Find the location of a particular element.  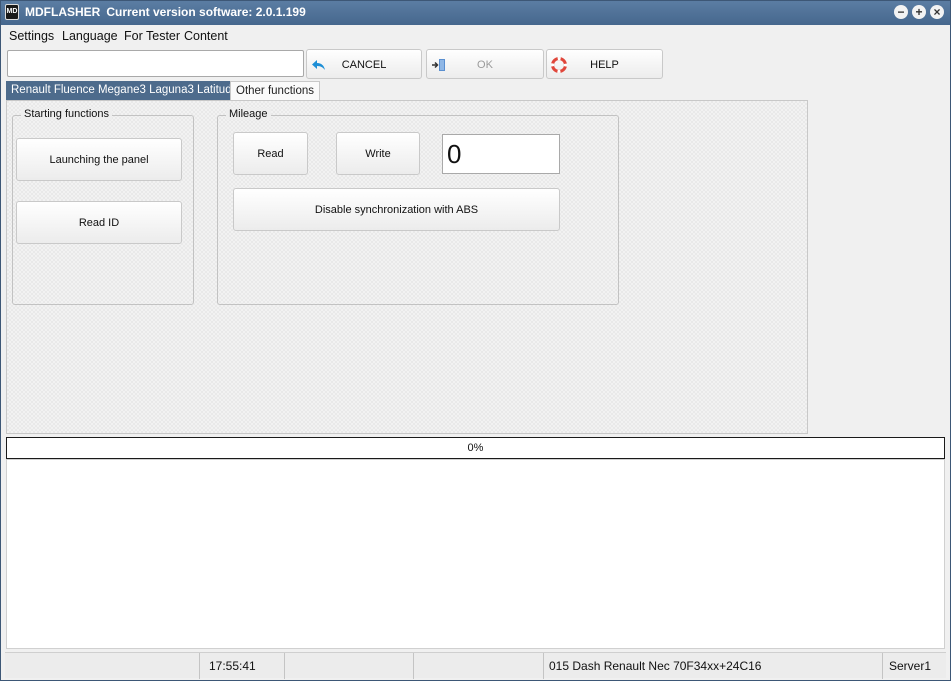

mileage-value-field: 0 is located at coordinates (501, 154).